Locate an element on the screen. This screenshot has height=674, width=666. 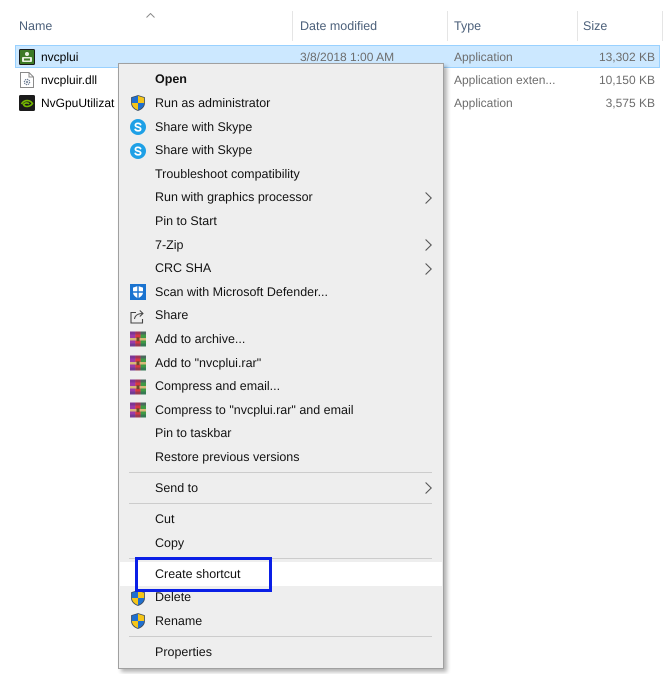
file-size: 3,575 KB is located at coordinates (630, 102).